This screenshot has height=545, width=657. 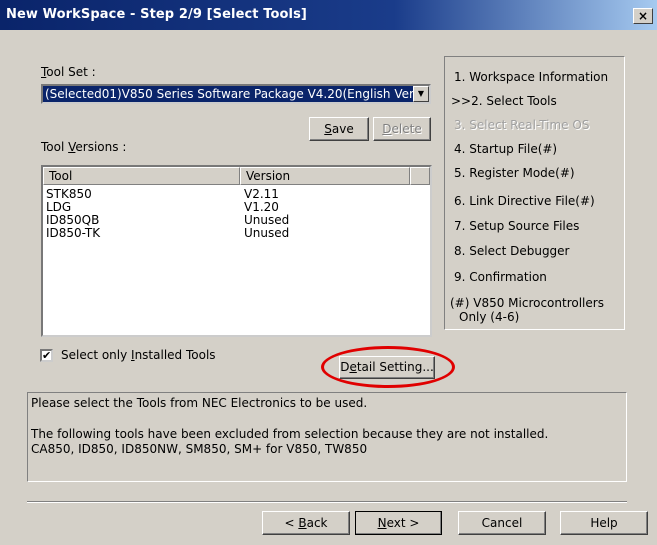 I want to click on step-item: 5. Register Mode(#), so click(x=514, y=173).